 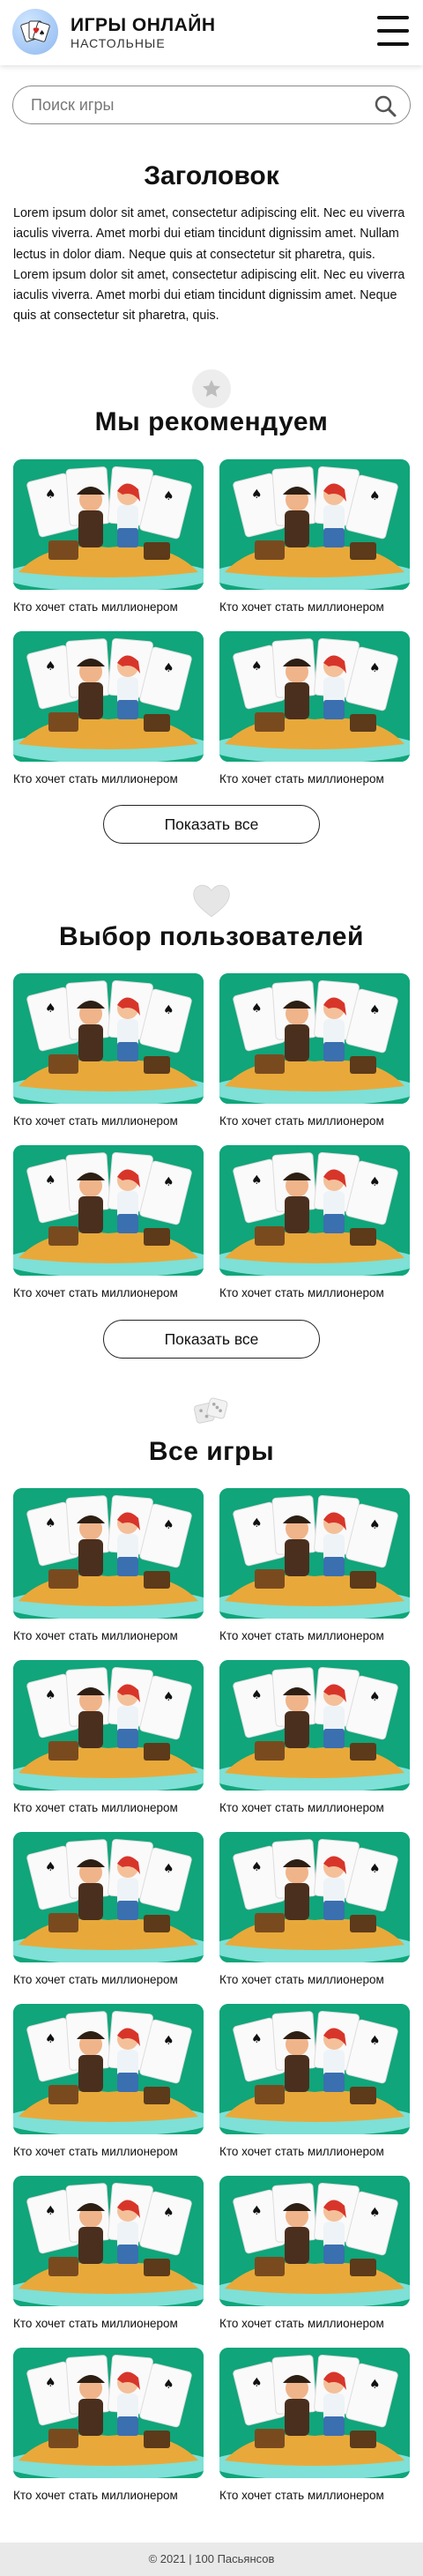 What do you see at coordinates (194, 104) in the screenshot?
I see `search-input` at bounding box center [194, 104].